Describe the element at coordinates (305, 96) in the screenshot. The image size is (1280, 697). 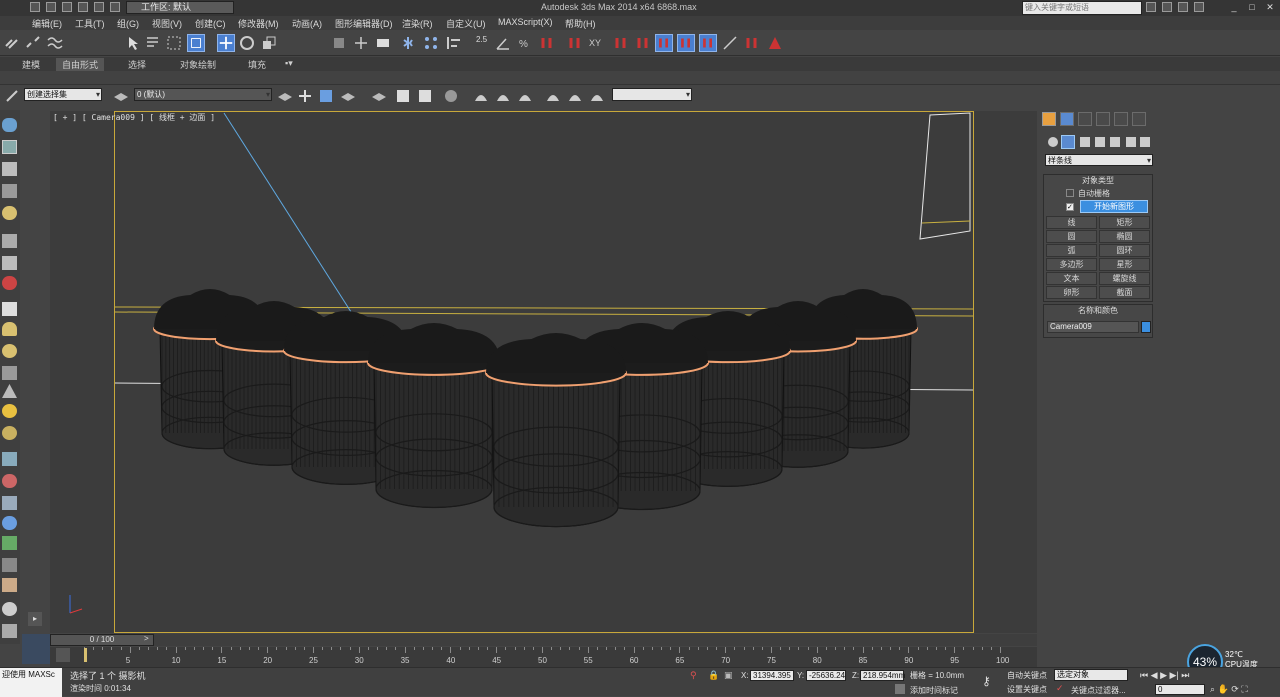
I see `create-layer-icon` at that location.